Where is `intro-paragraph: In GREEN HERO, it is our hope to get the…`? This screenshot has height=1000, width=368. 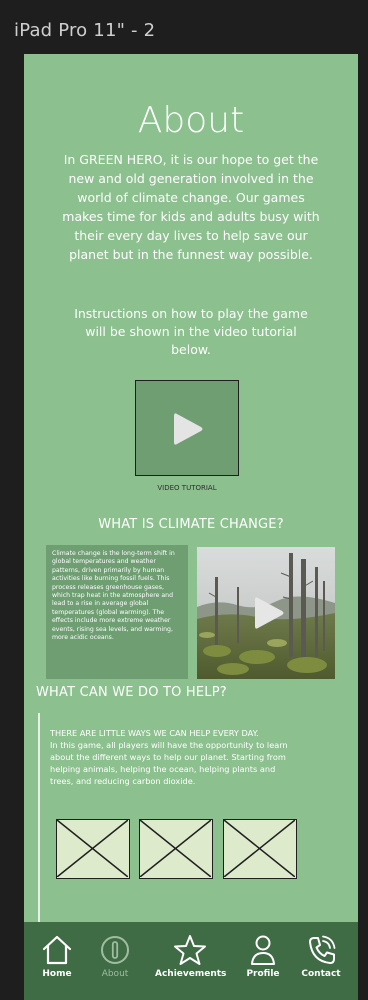
intro-paragraph: In GREEN HERO, it is our hope to get the… is located at coordinates (191, 207).